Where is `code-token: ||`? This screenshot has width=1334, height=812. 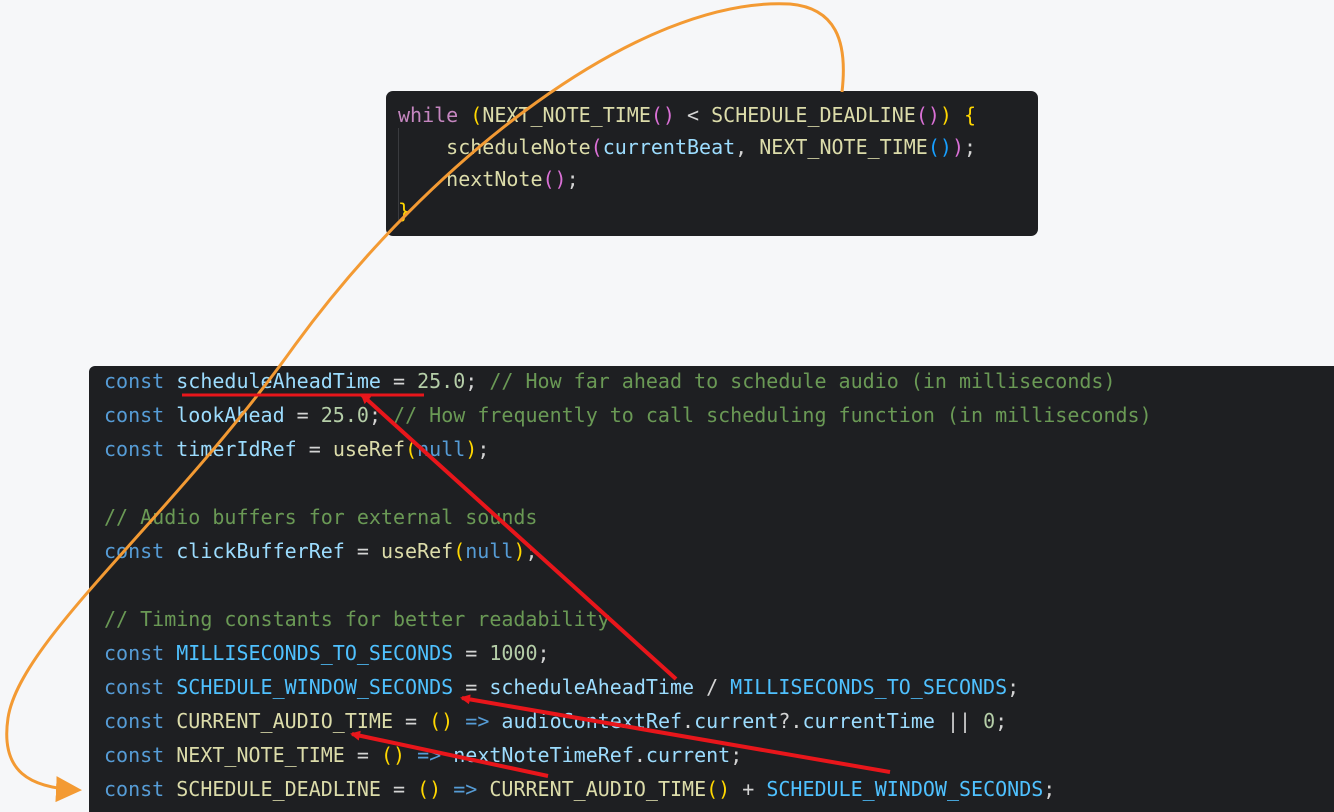
code-token: || is located at coordinates (959, 721).